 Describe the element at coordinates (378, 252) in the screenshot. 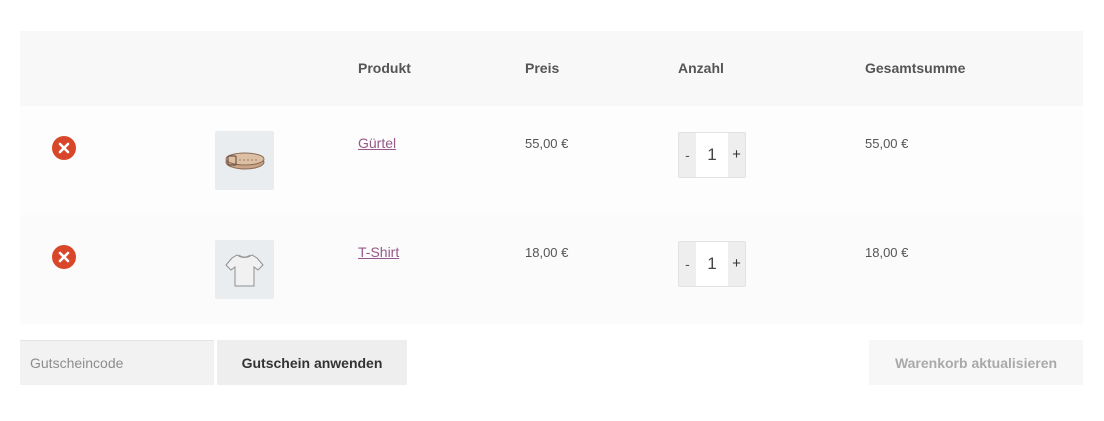

I see `product-name-link: T-Shirt` at that location.